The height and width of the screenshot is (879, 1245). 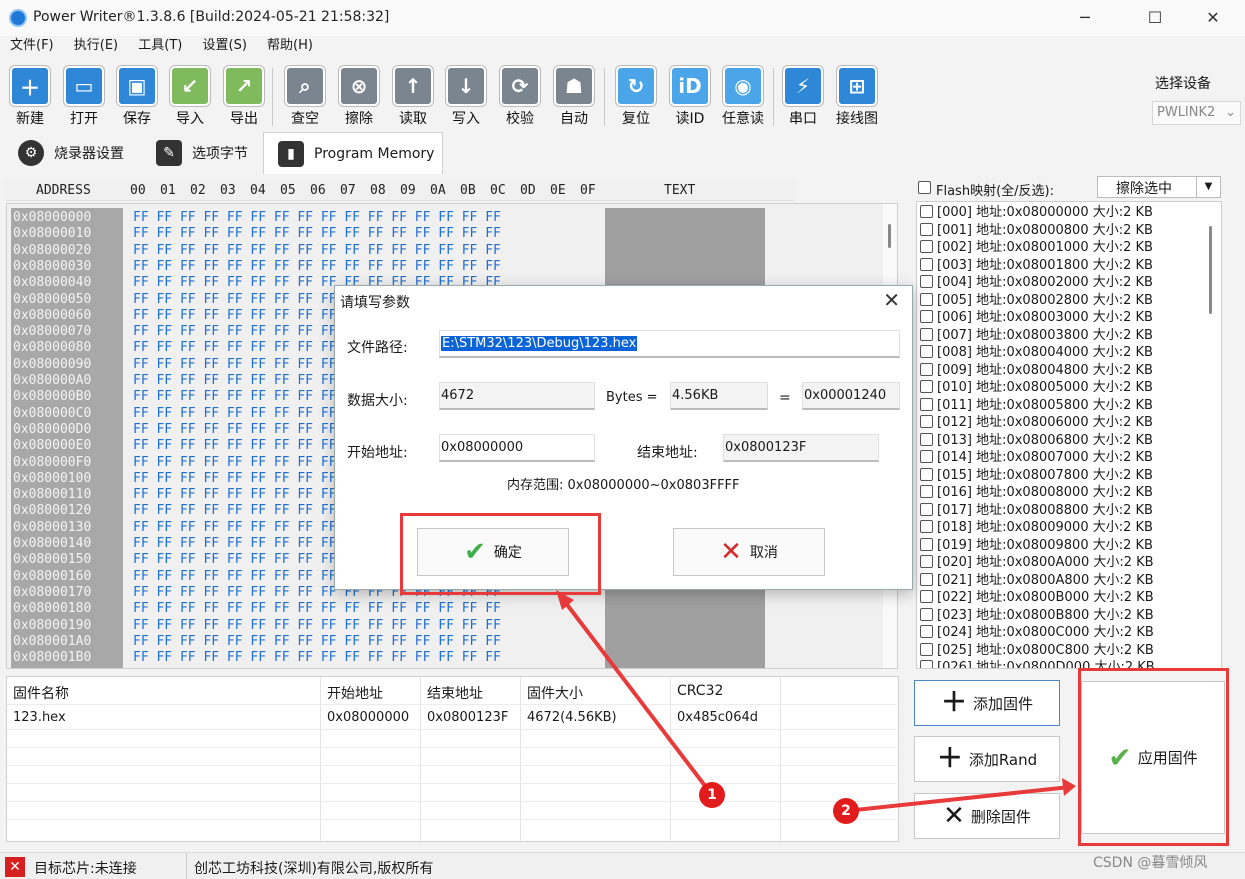 I want to click on annotation-badge-2: 2, so click(x=846, y=811).